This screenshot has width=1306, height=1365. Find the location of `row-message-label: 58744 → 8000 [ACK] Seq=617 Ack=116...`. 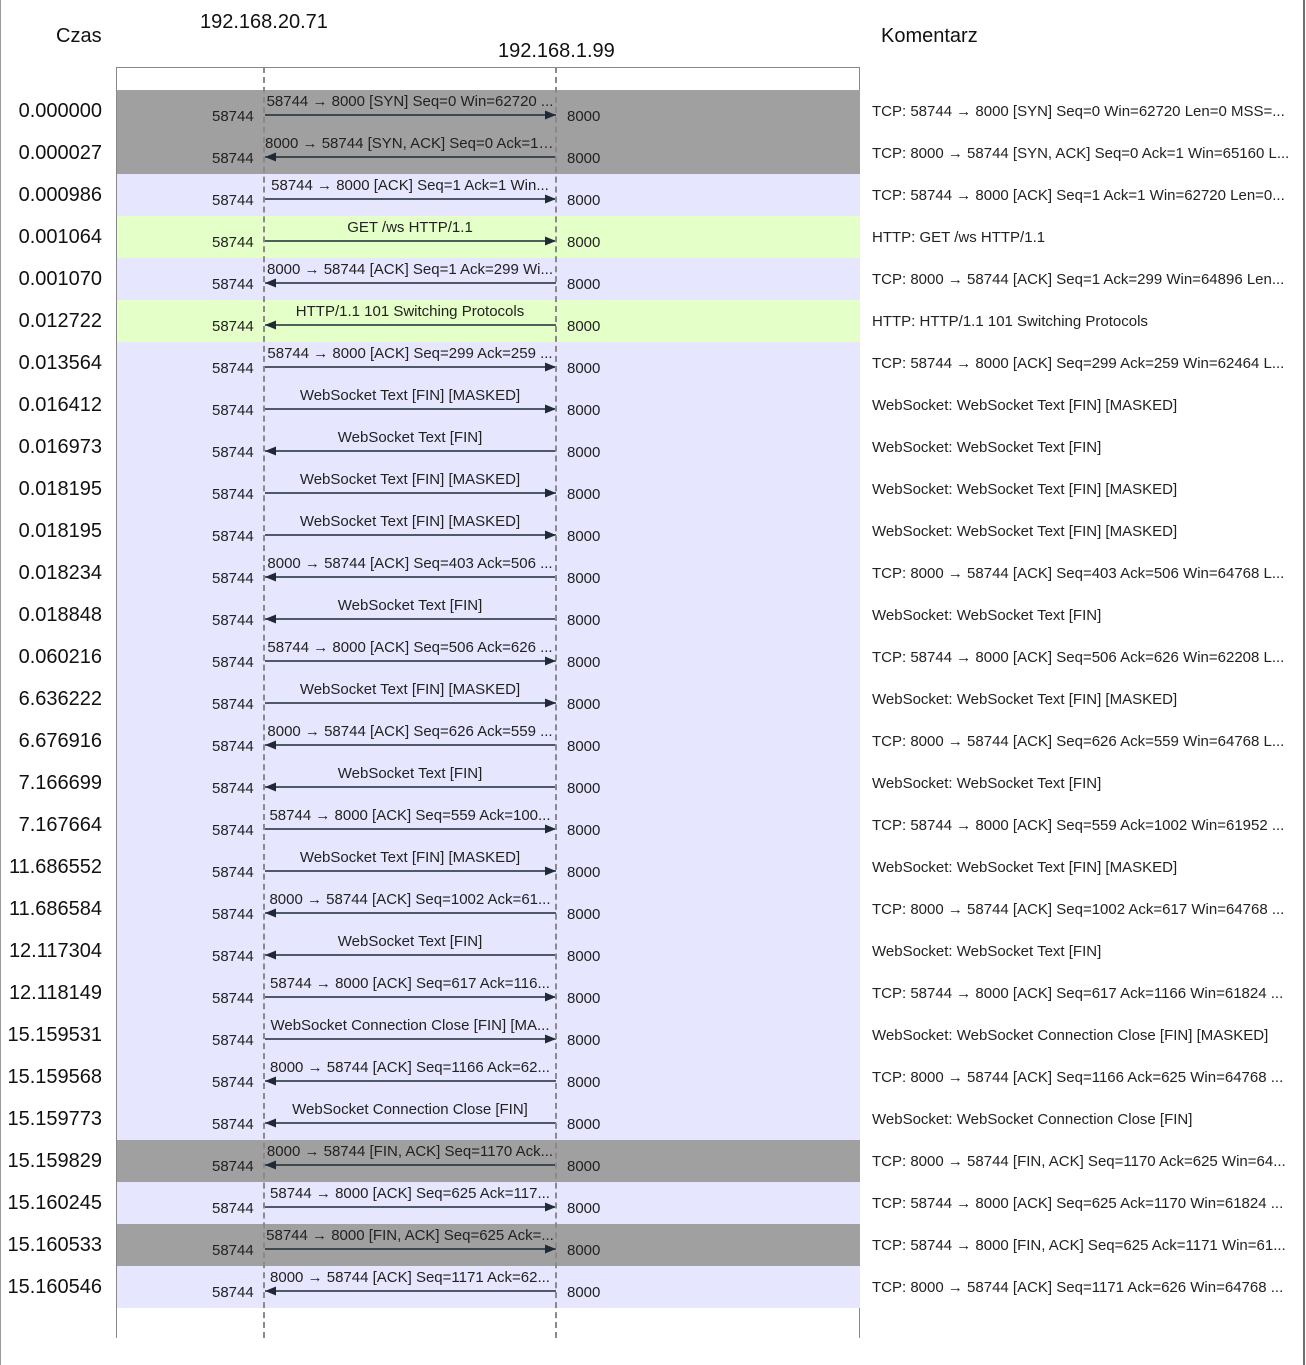

row-message-label: 58744 → 8000 [ACK] Seq=617 Ack=116... is located at coordinates (410, 983).